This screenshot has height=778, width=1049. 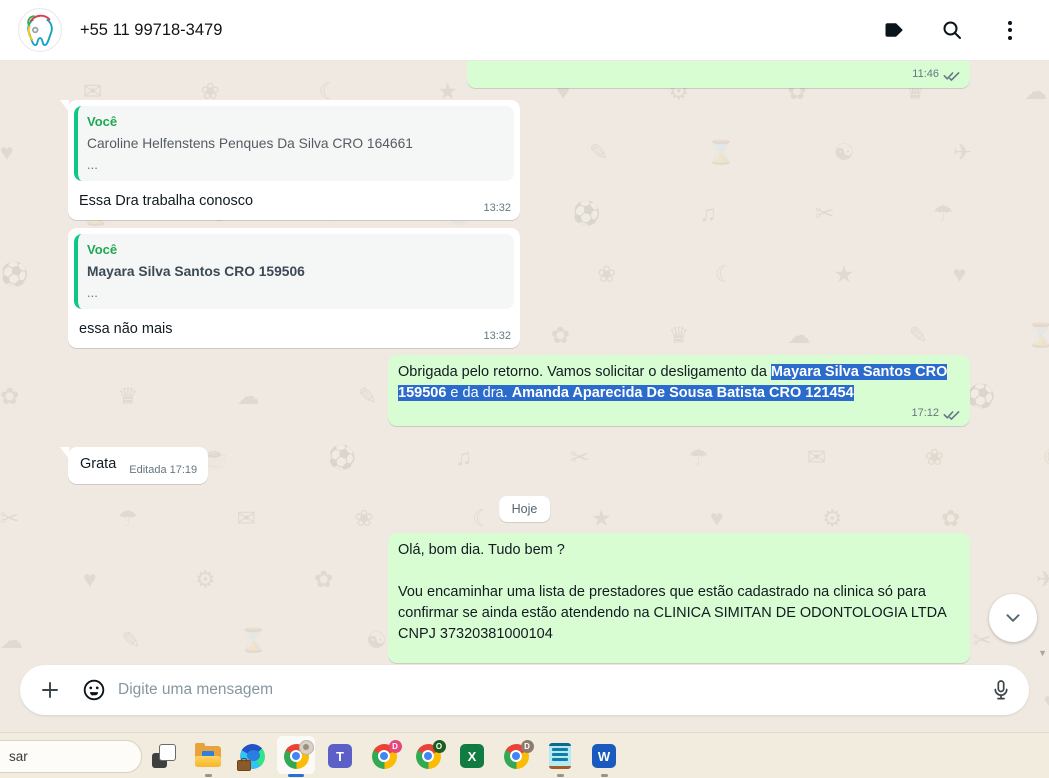 I want to click on header-actions, so click(x=965, y=30).